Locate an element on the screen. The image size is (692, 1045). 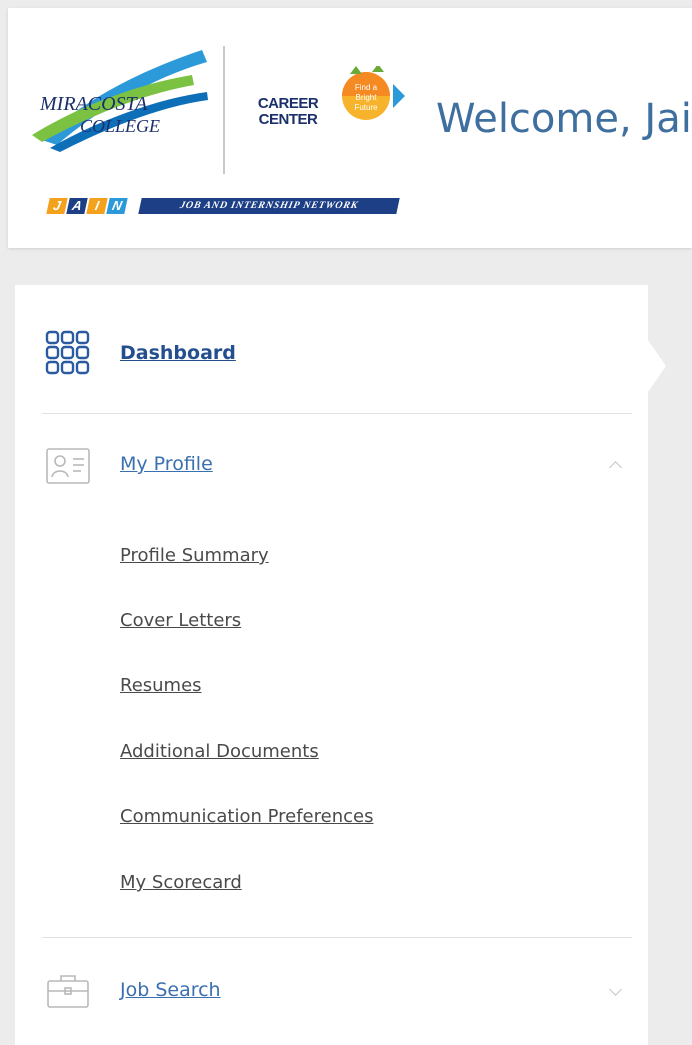
submenu-cover-letters: Cover Letters is located at coordinates (180, 620).